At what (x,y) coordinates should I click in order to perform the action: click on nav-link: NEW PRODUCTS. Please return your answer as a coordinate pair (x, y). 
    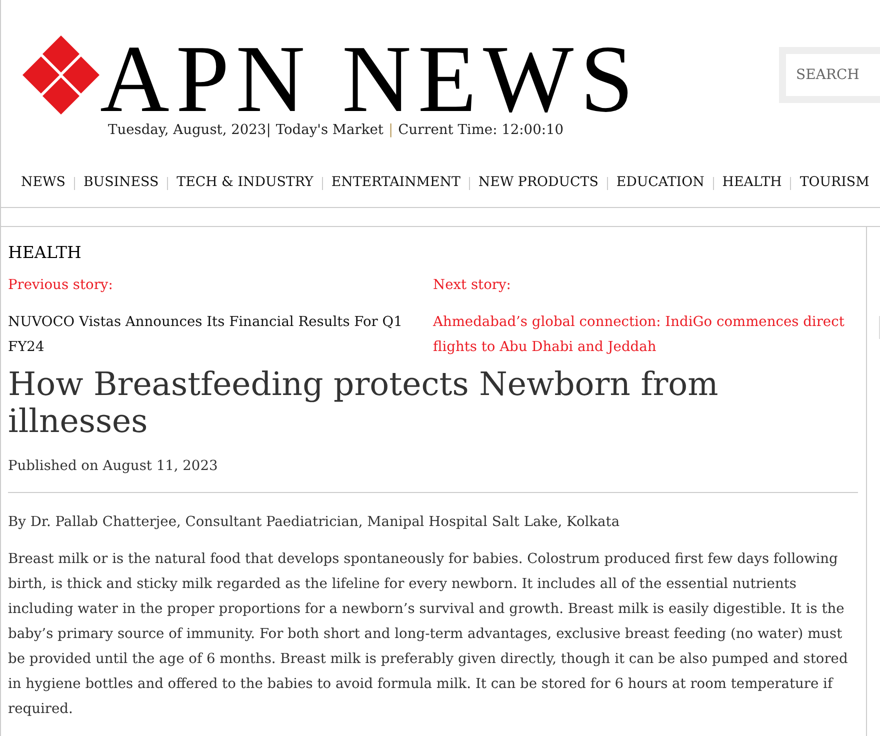
    Looking at the image, I should click on (538, 183).